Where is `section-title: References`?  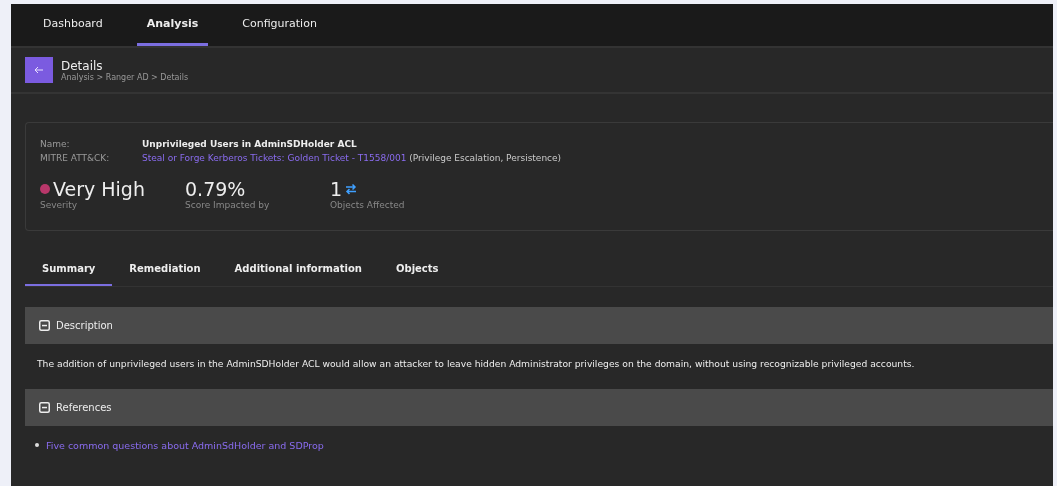
section-title: References is located at coordinates (84, 407).